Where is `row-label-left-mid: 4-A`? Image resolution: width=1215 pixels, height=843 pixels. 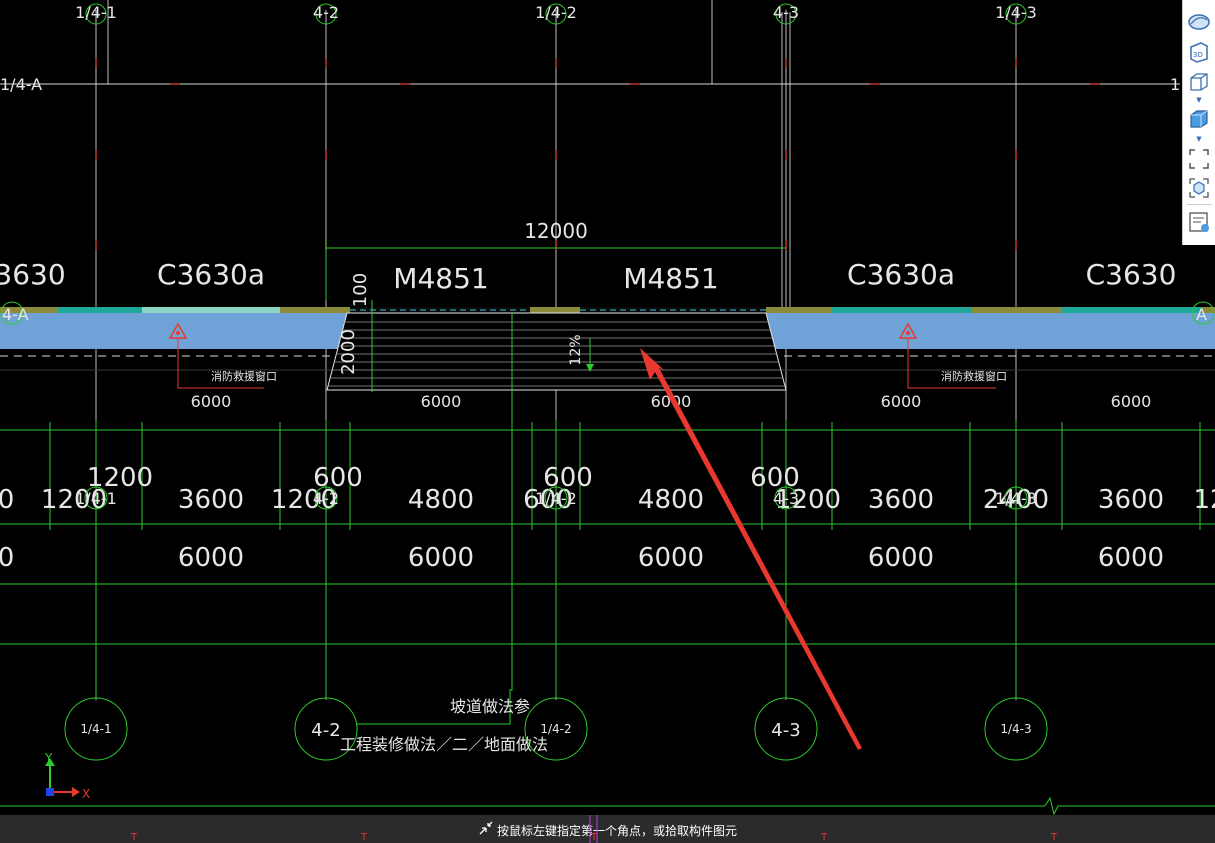 row-label-left-mid: 4-A is located at coordinates (15, 314).